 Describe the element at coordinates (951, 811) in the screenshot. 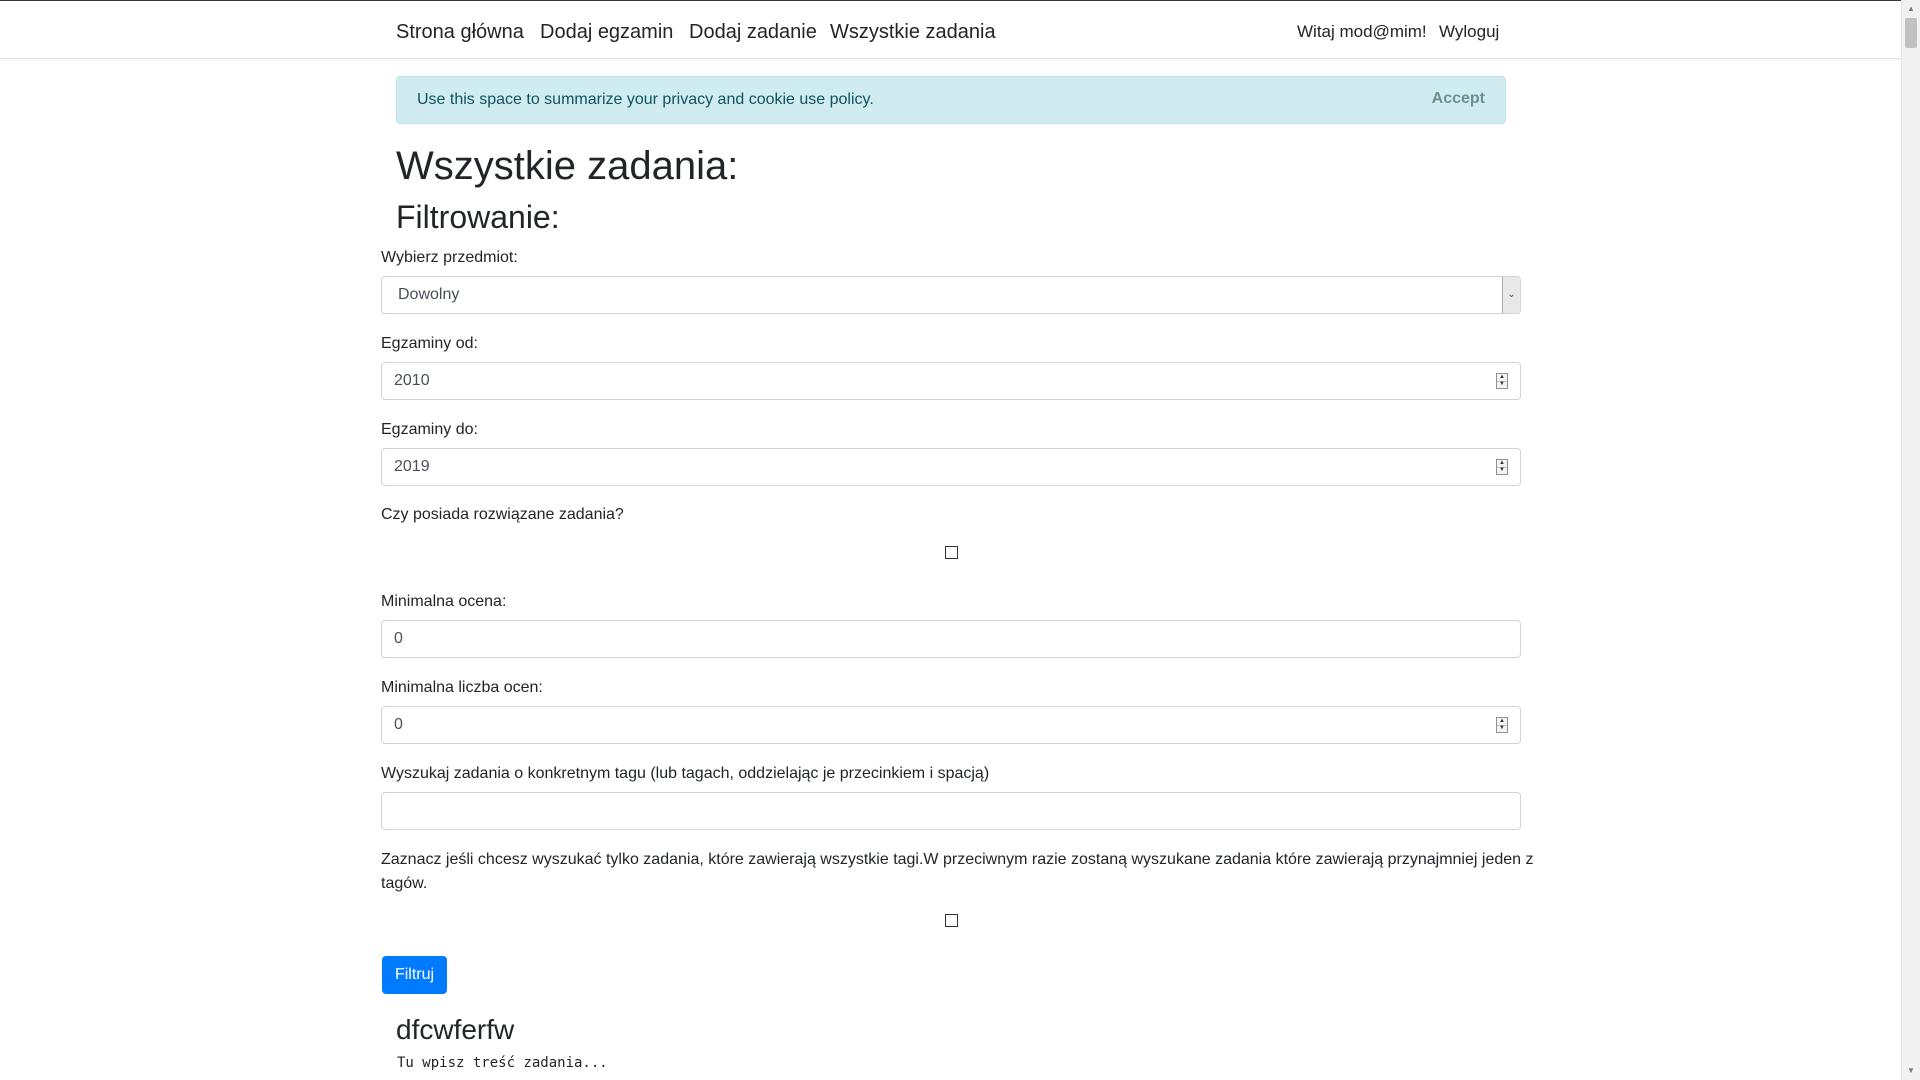

I see `tags-input` at that location.